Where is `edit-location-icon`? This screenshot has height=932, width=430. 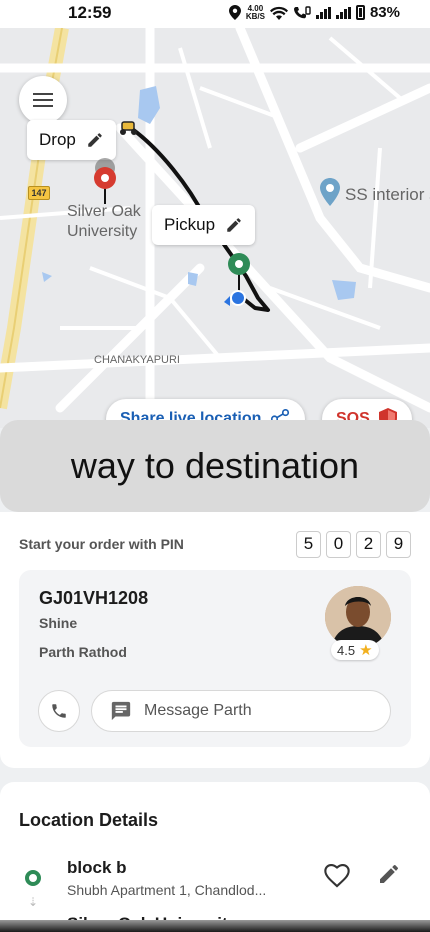
edit-location-icon is located at coordinates (389, 874).